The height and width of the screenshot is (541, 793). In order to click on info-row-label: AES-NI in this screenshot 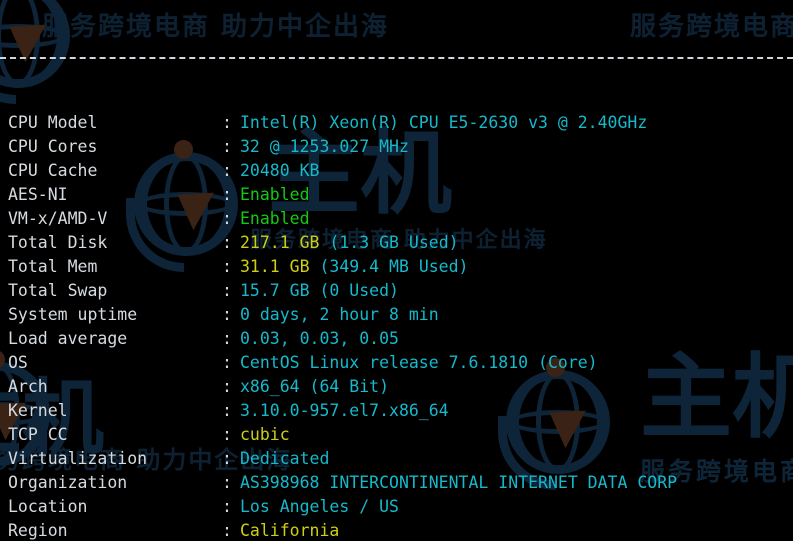, I will do `click(38, 194)`.